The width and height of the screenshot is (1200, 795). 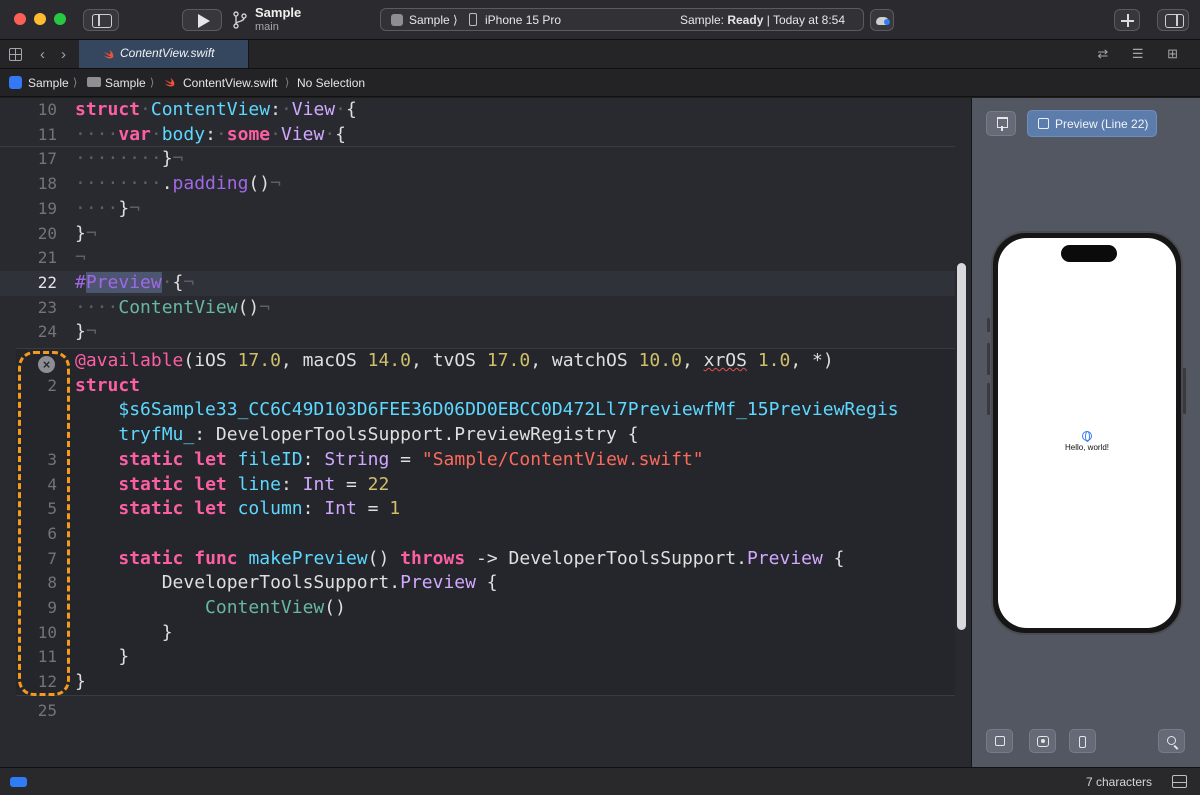 I want to click on navigator-toggle-icon, so click(x=101, y=20).